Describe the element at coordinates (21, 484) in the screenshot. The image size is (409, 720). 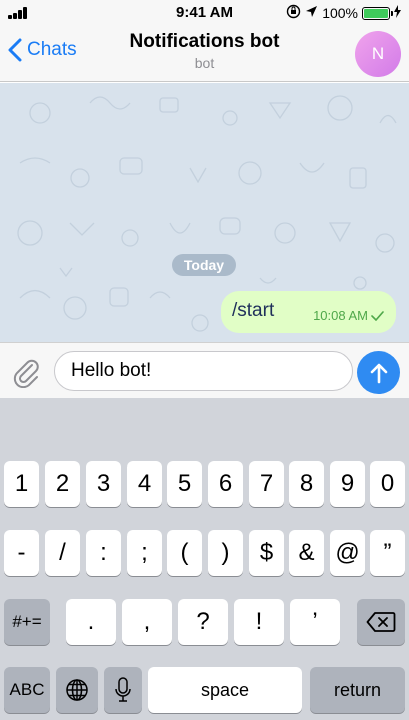
I see `key-1: 1` at that location.